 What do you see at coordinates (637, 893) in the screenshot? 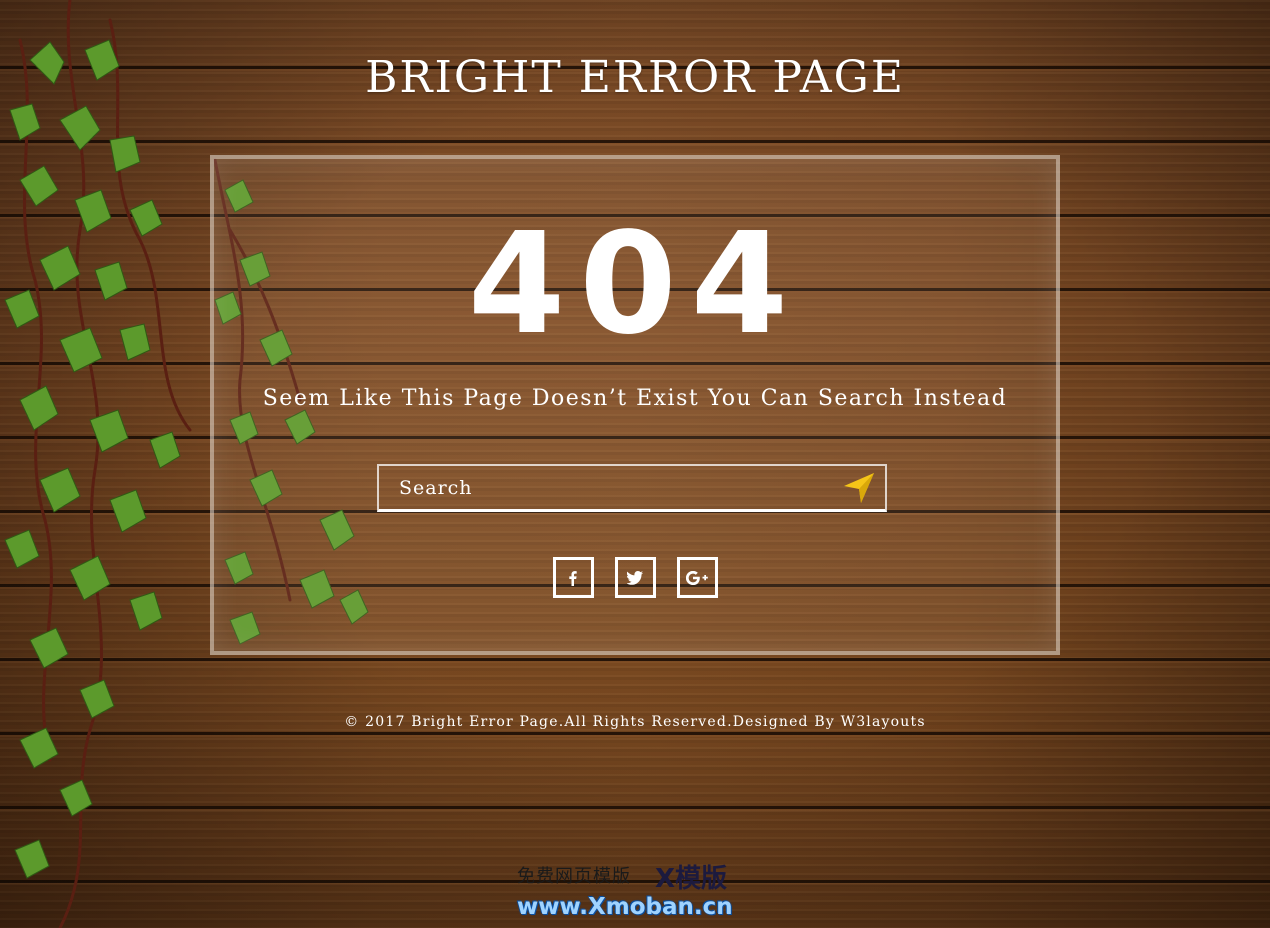
I see `xmoban-watermark: 免费网页模版 X模版 www.Xmoban.cn` at bounding box center [637, 893].